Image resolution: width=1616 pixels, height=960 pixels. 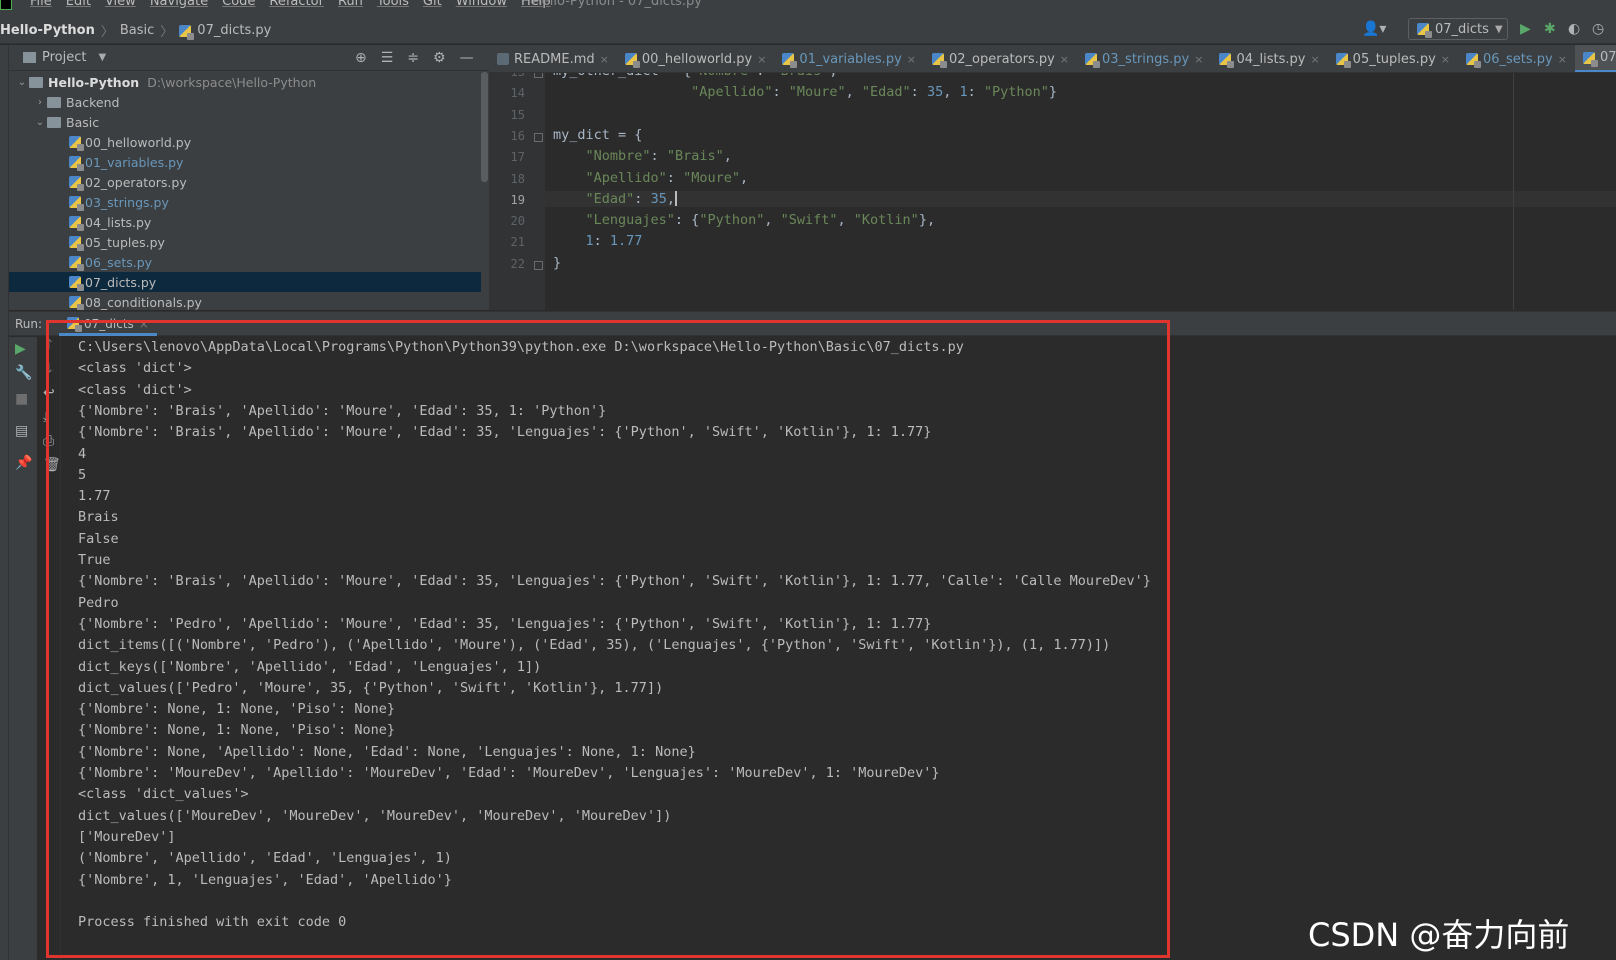 What do you see at coordinates (138, 142) in the screenshot?
I see `tree-item-label: 00_helloworld.py` at bounding box center [138, 142].